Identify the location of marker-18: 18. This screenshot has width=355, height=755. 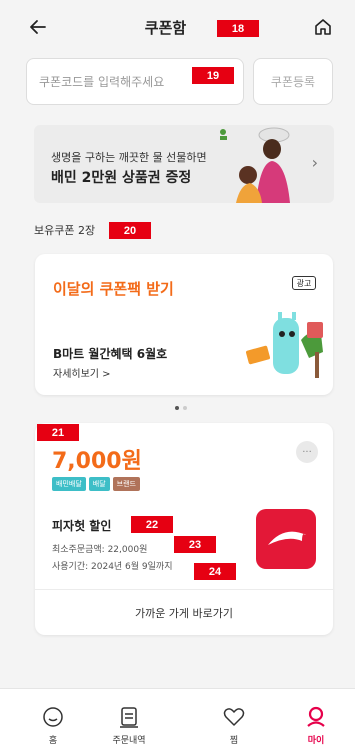
(238, 28).